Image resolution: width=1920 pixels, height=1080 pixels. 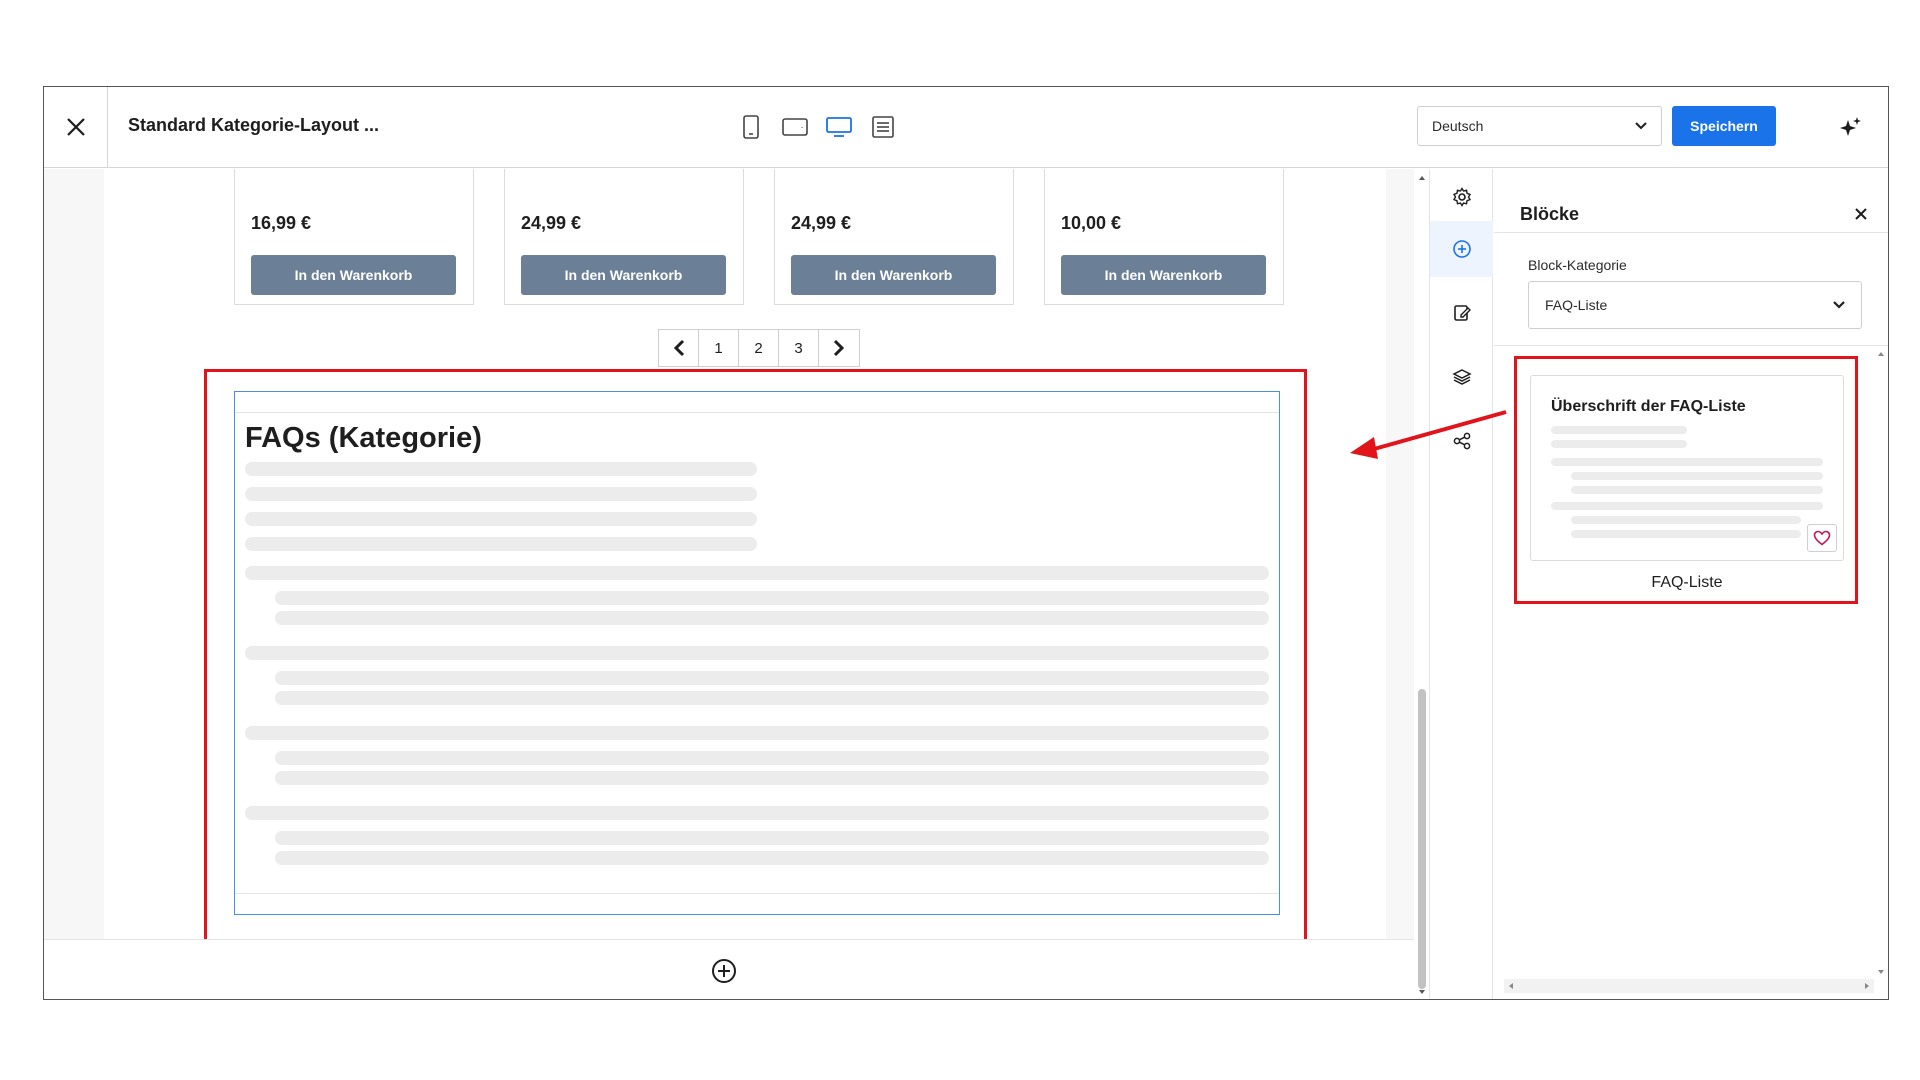 I want to click on mobile-icon, so click(x=751, y=127).